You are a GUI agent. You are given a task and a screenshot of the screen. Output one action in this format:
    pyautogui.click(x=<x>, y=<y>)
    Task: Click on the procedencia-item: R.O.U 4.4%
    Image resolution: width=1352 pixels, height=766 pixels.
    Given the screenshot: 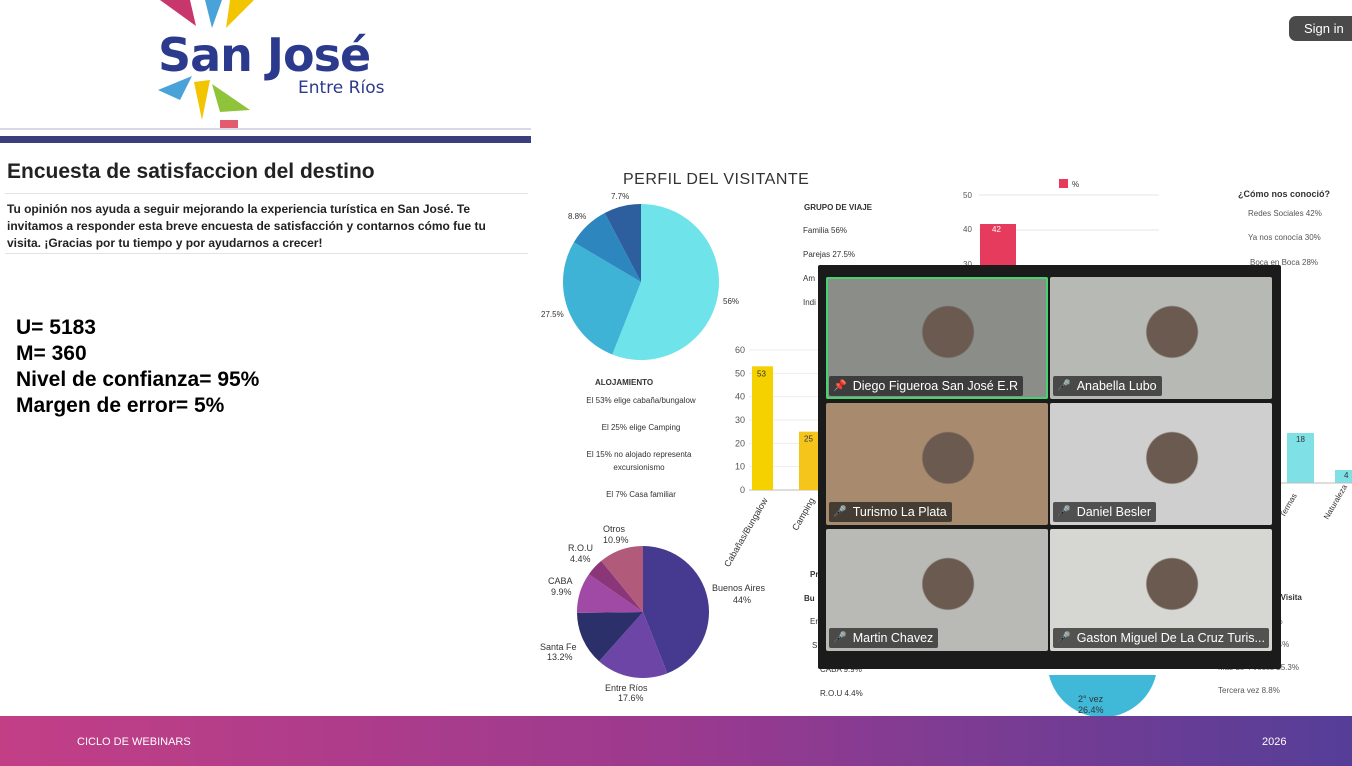 What is the action you would take?
    pyautogui.click(x=841, y=693)
    